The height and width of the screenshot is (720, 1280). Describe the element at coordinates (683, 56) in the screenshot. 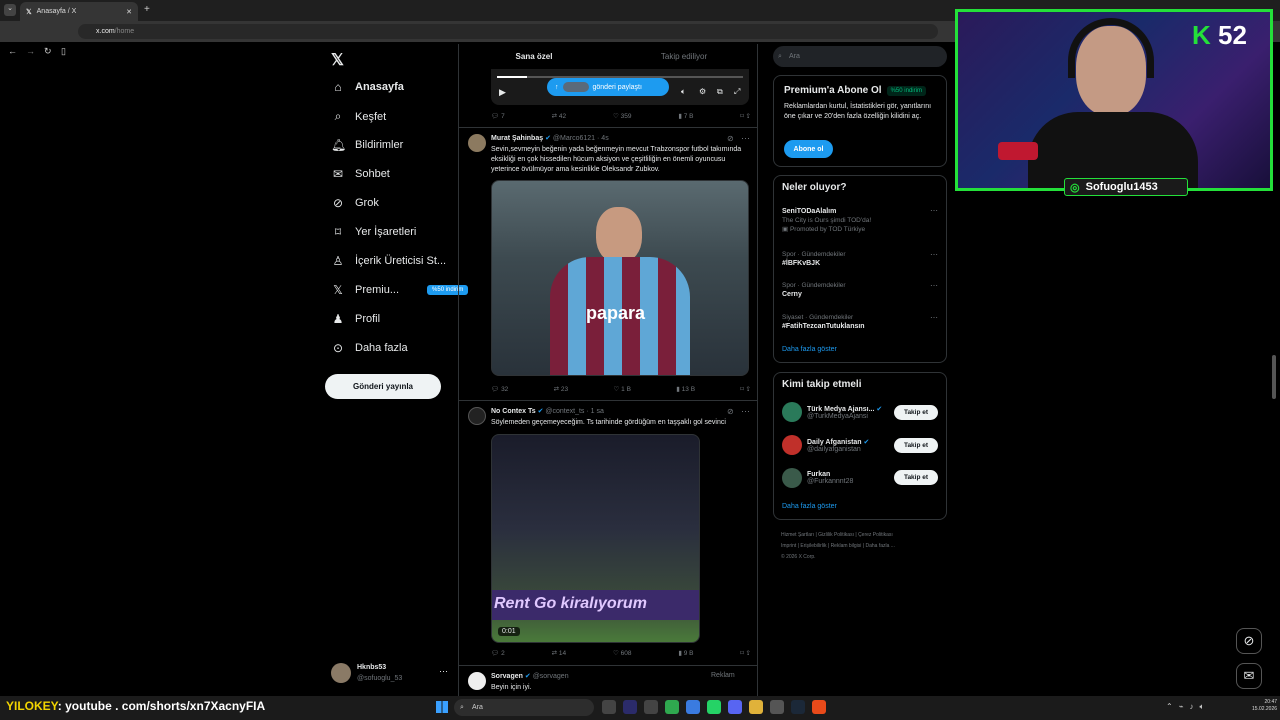

I see `tab-following: Takip ediliyor` at that location.